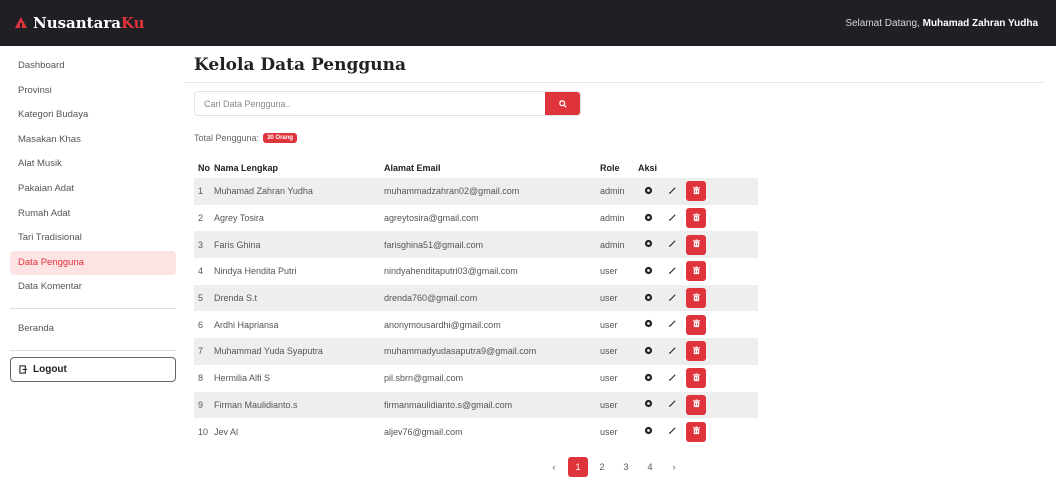  Describe the element at coordinates (492, 191) in the screenshot. I see `cell-email: muhammadzahran02@gmail.com` at that location.